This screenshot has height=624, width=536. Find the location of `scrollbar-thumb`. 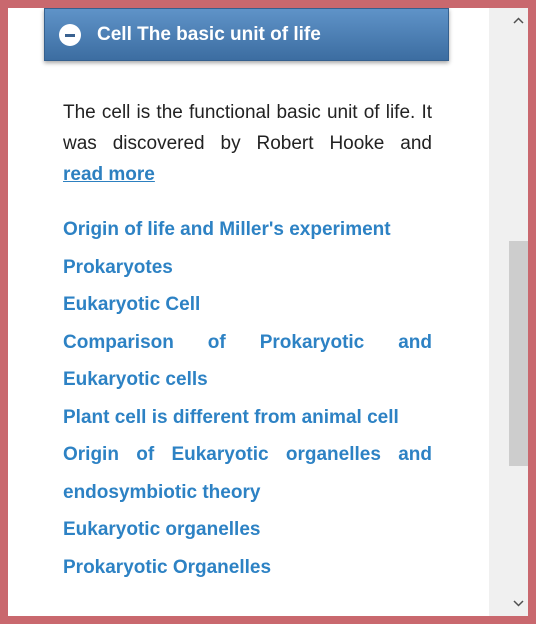

scrollbar-thumb is located at coordinates (518, 353).